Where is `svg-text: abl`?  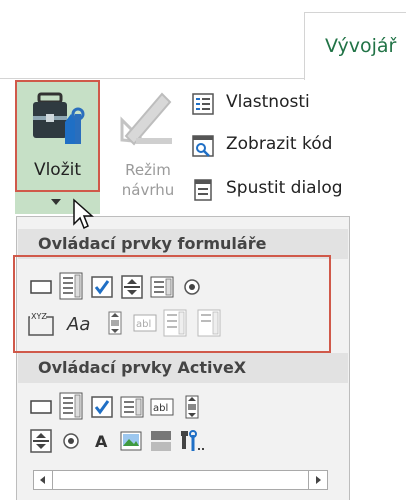
svg-text: abl is located at coordinates (160, 408).